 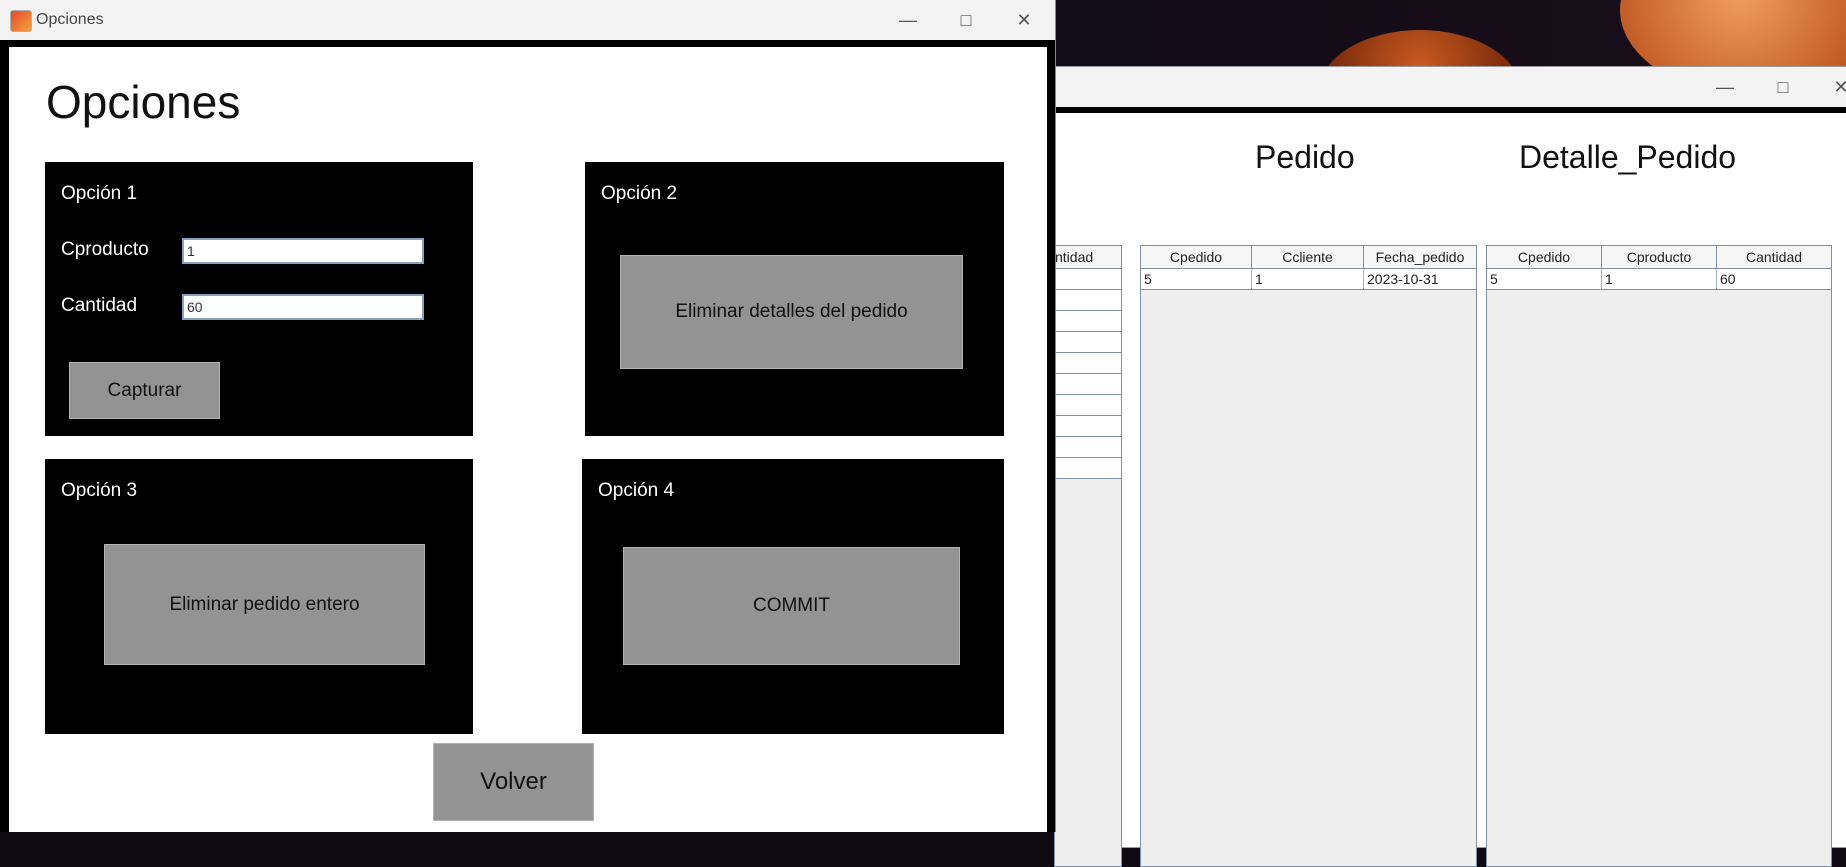 I want to click on option4-label: Opción 4, so click(x=636, y=490).